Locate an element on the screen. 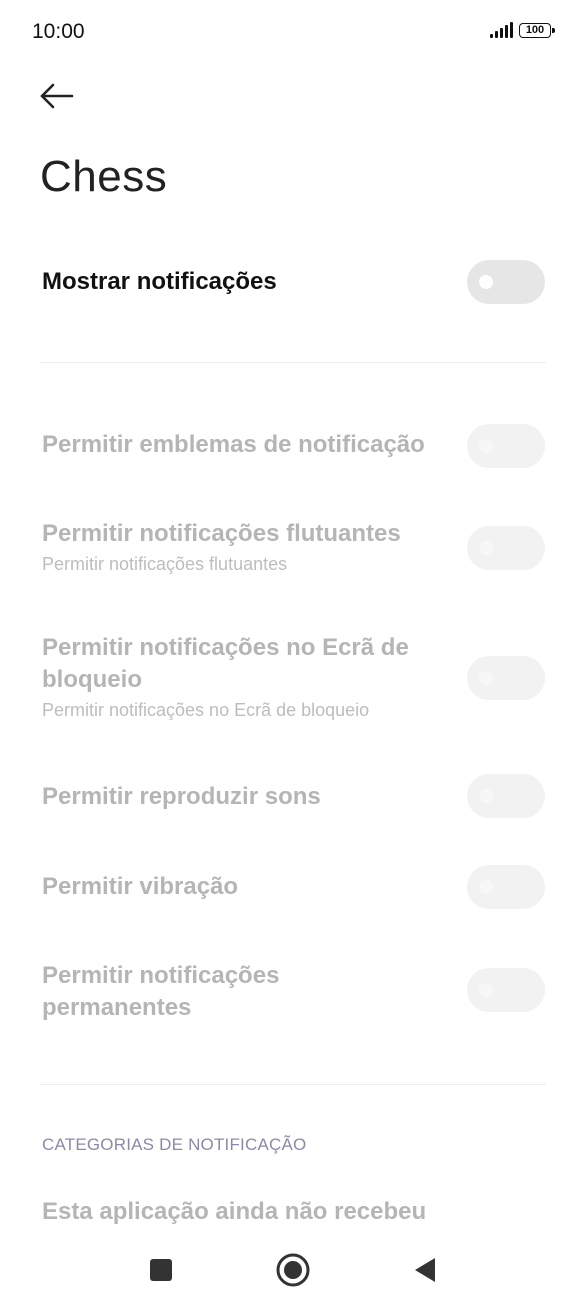 Image resolution: width=587 pixels, height=1306 pixels. navigation-bar is located at coordinates (293, 1269).